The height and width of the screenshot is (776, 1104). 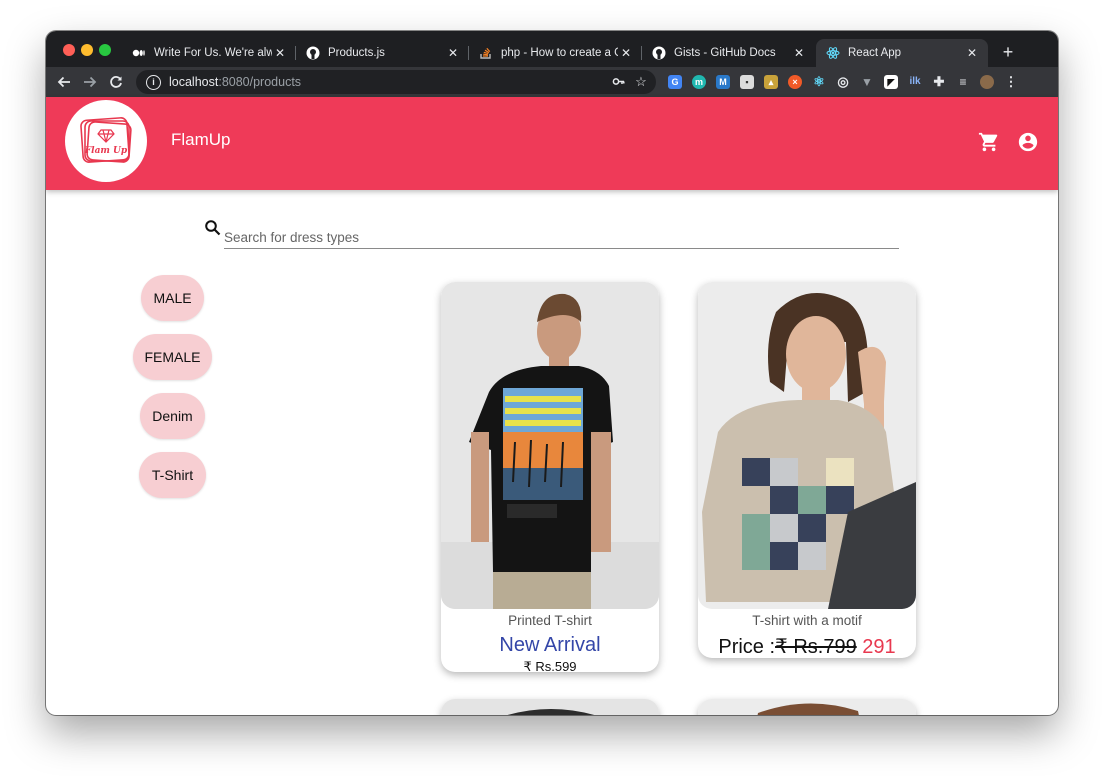 I want to click on react-devtools-icon: ⚛, so click(x=819, y=82).